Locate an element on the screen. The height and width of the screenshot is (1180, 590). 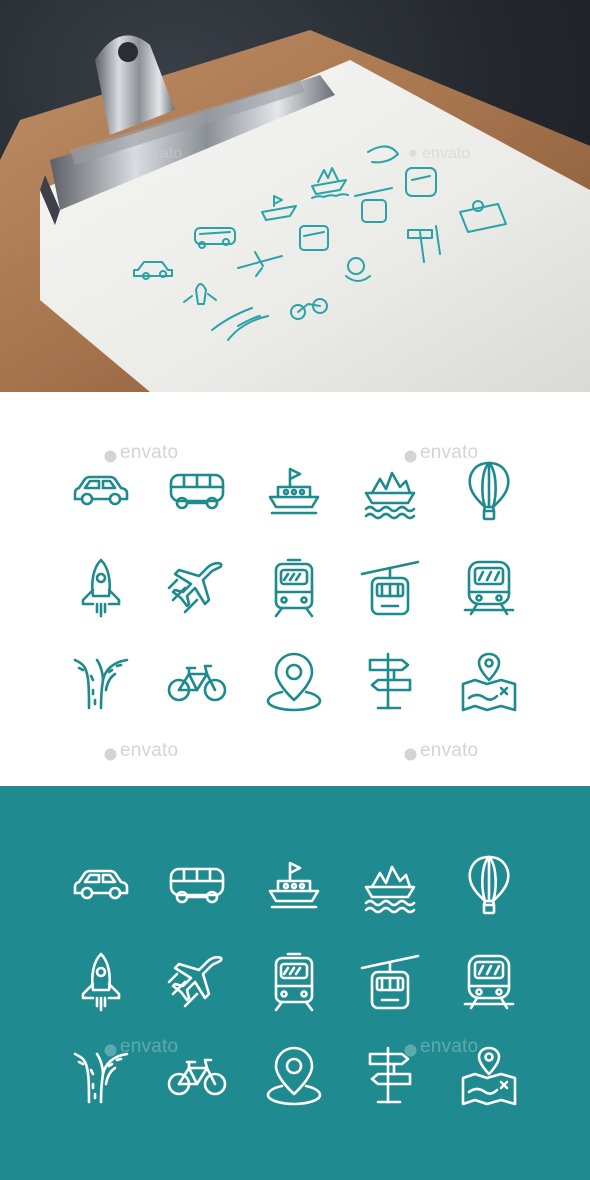
photo-watermark-right: ● envato is located at coordinates (439, 153).